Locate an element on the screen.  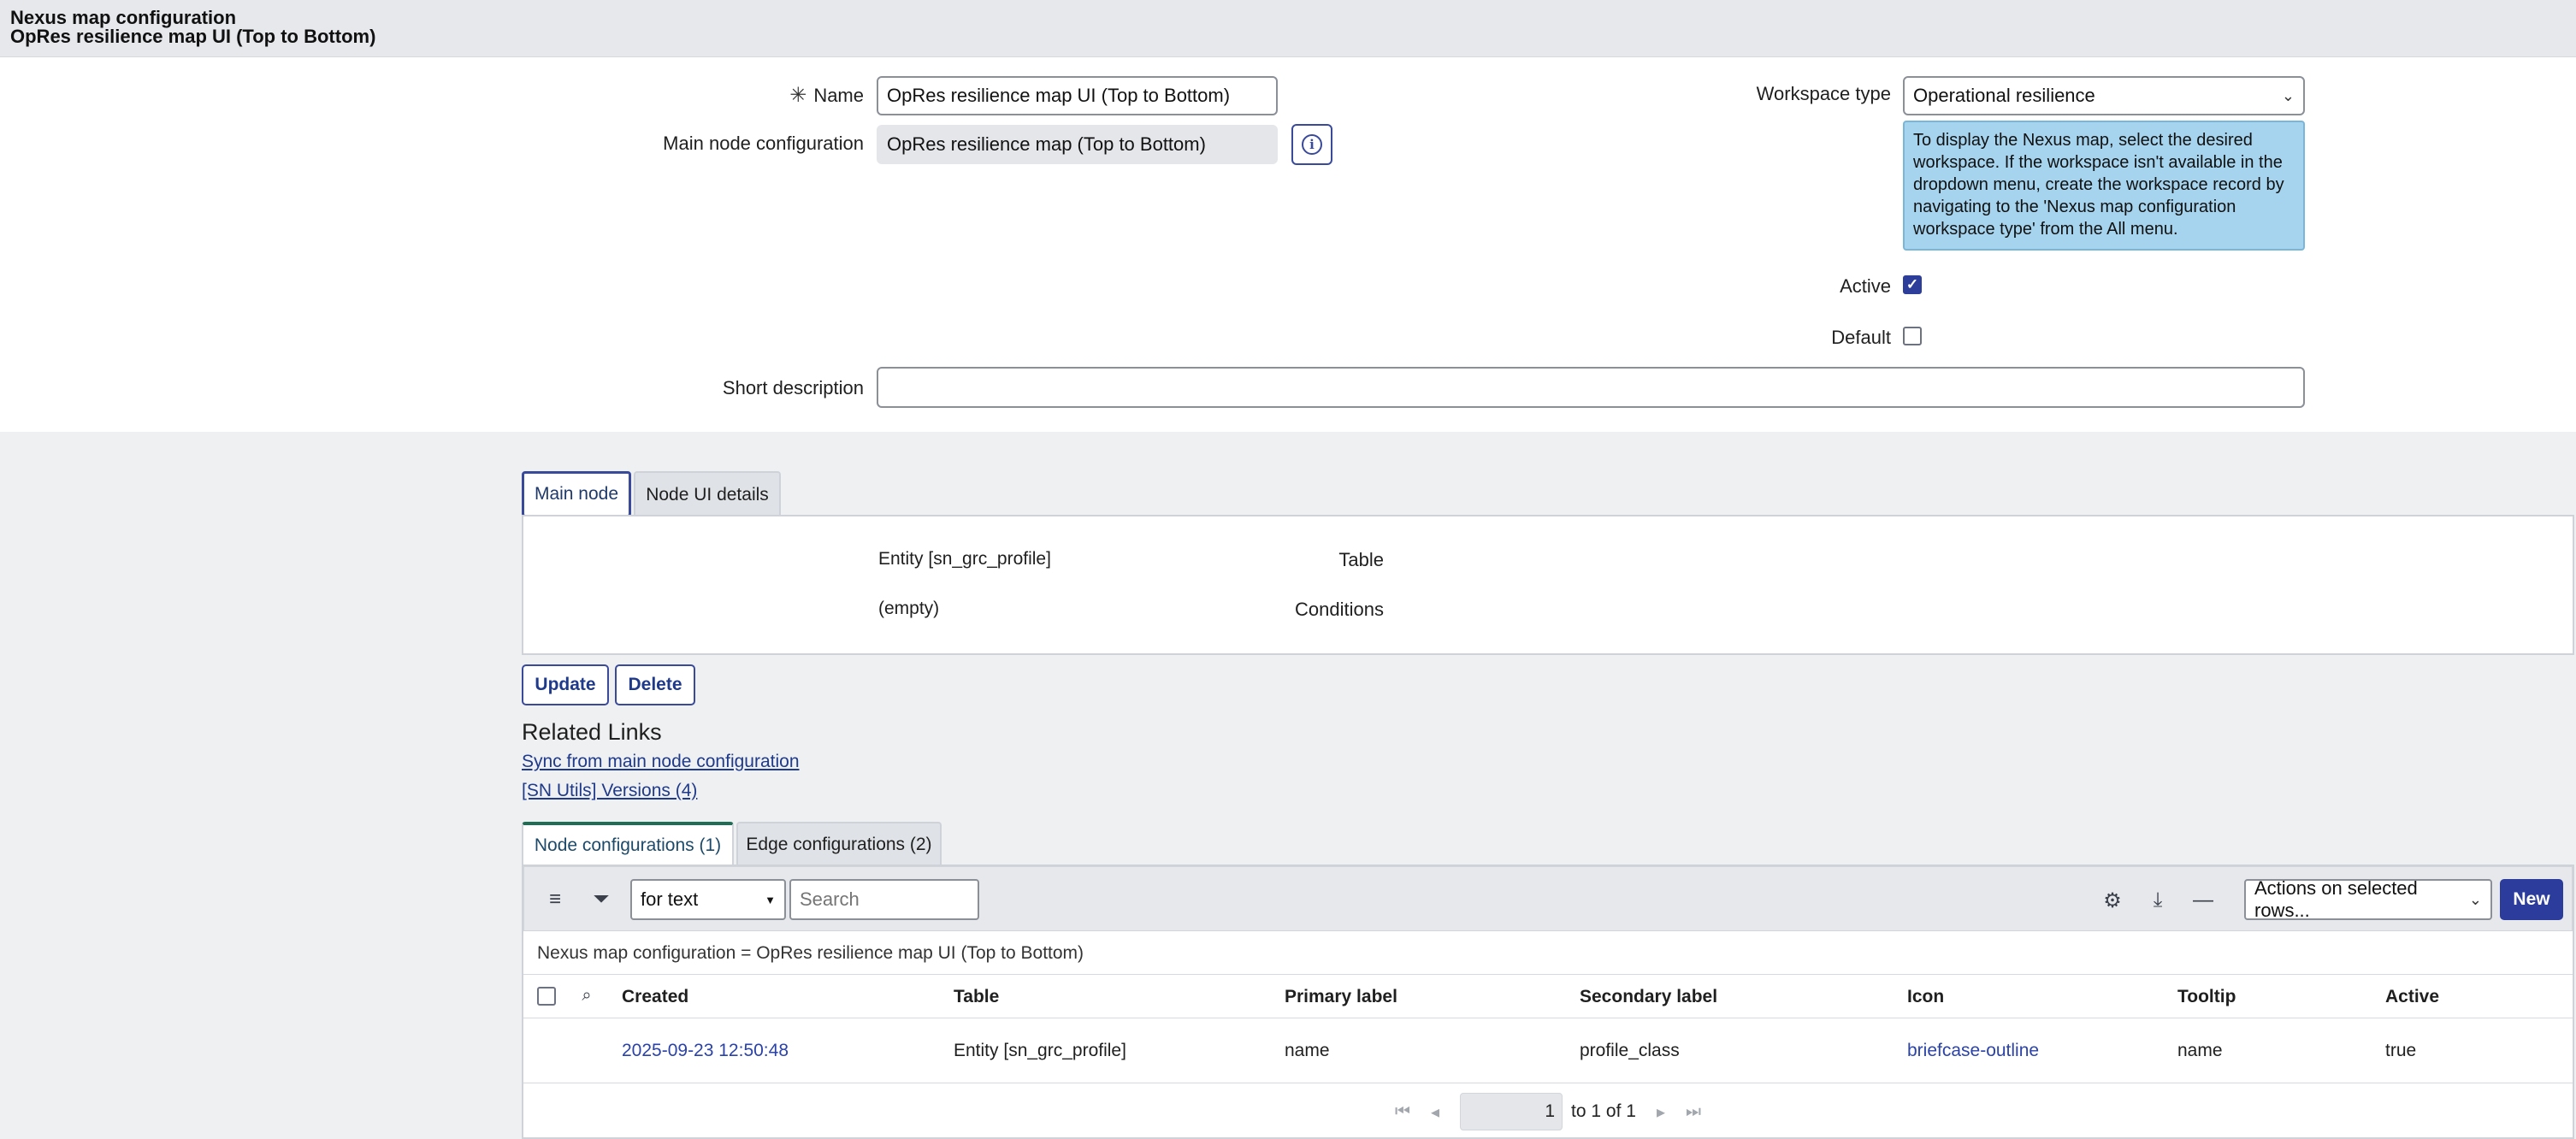
table-label: Table is located at coordinates (1361, 559).